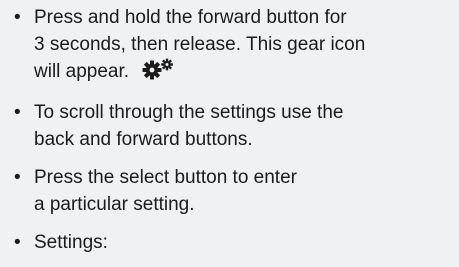 The image size is (459, 267). What do you see at coordinates (190, 17) in the screenshot?
I see `instruction-line: Press and hold the forward button for` at bounding box center [190, 17].